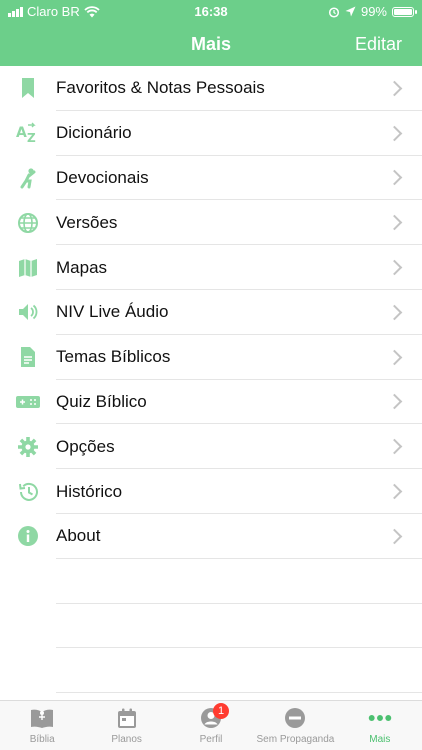 This screenshot has height=750, width=422. What do you see at coordinates (211, 402) in the screenshot?
I see `menu-item-quiz: Quiz Bíblico` at bounding box center [211, 402].